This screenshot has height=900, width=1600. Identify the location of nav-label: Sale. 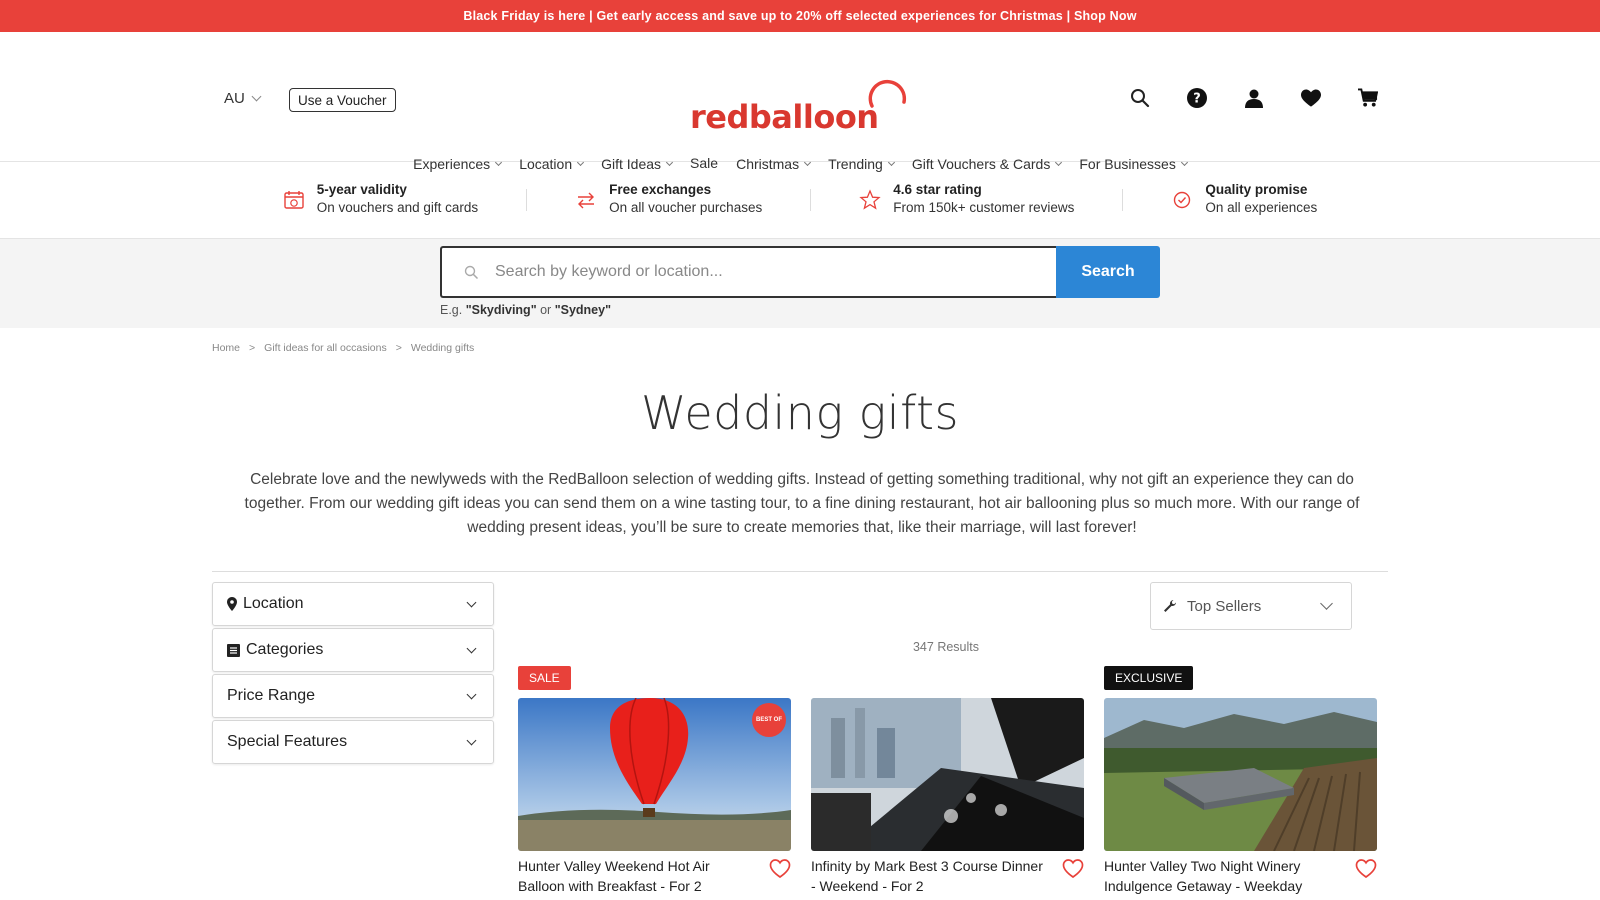
(704, 163).